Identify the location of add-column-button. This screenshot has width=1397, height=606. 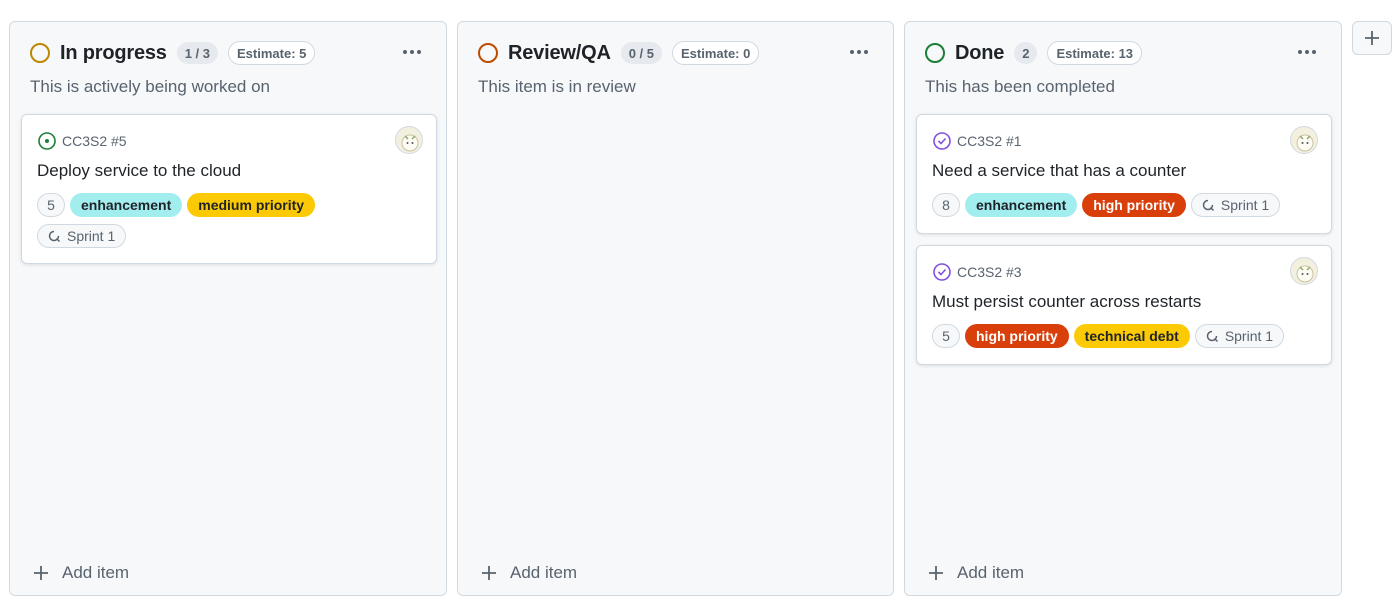
(1372, 38).